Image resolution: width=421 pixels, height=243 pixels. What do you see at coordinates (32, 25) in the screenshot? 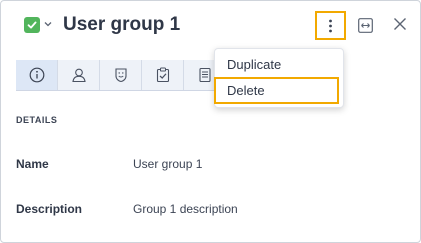
I see `status-check-icon` at bounding box center [32, 25].